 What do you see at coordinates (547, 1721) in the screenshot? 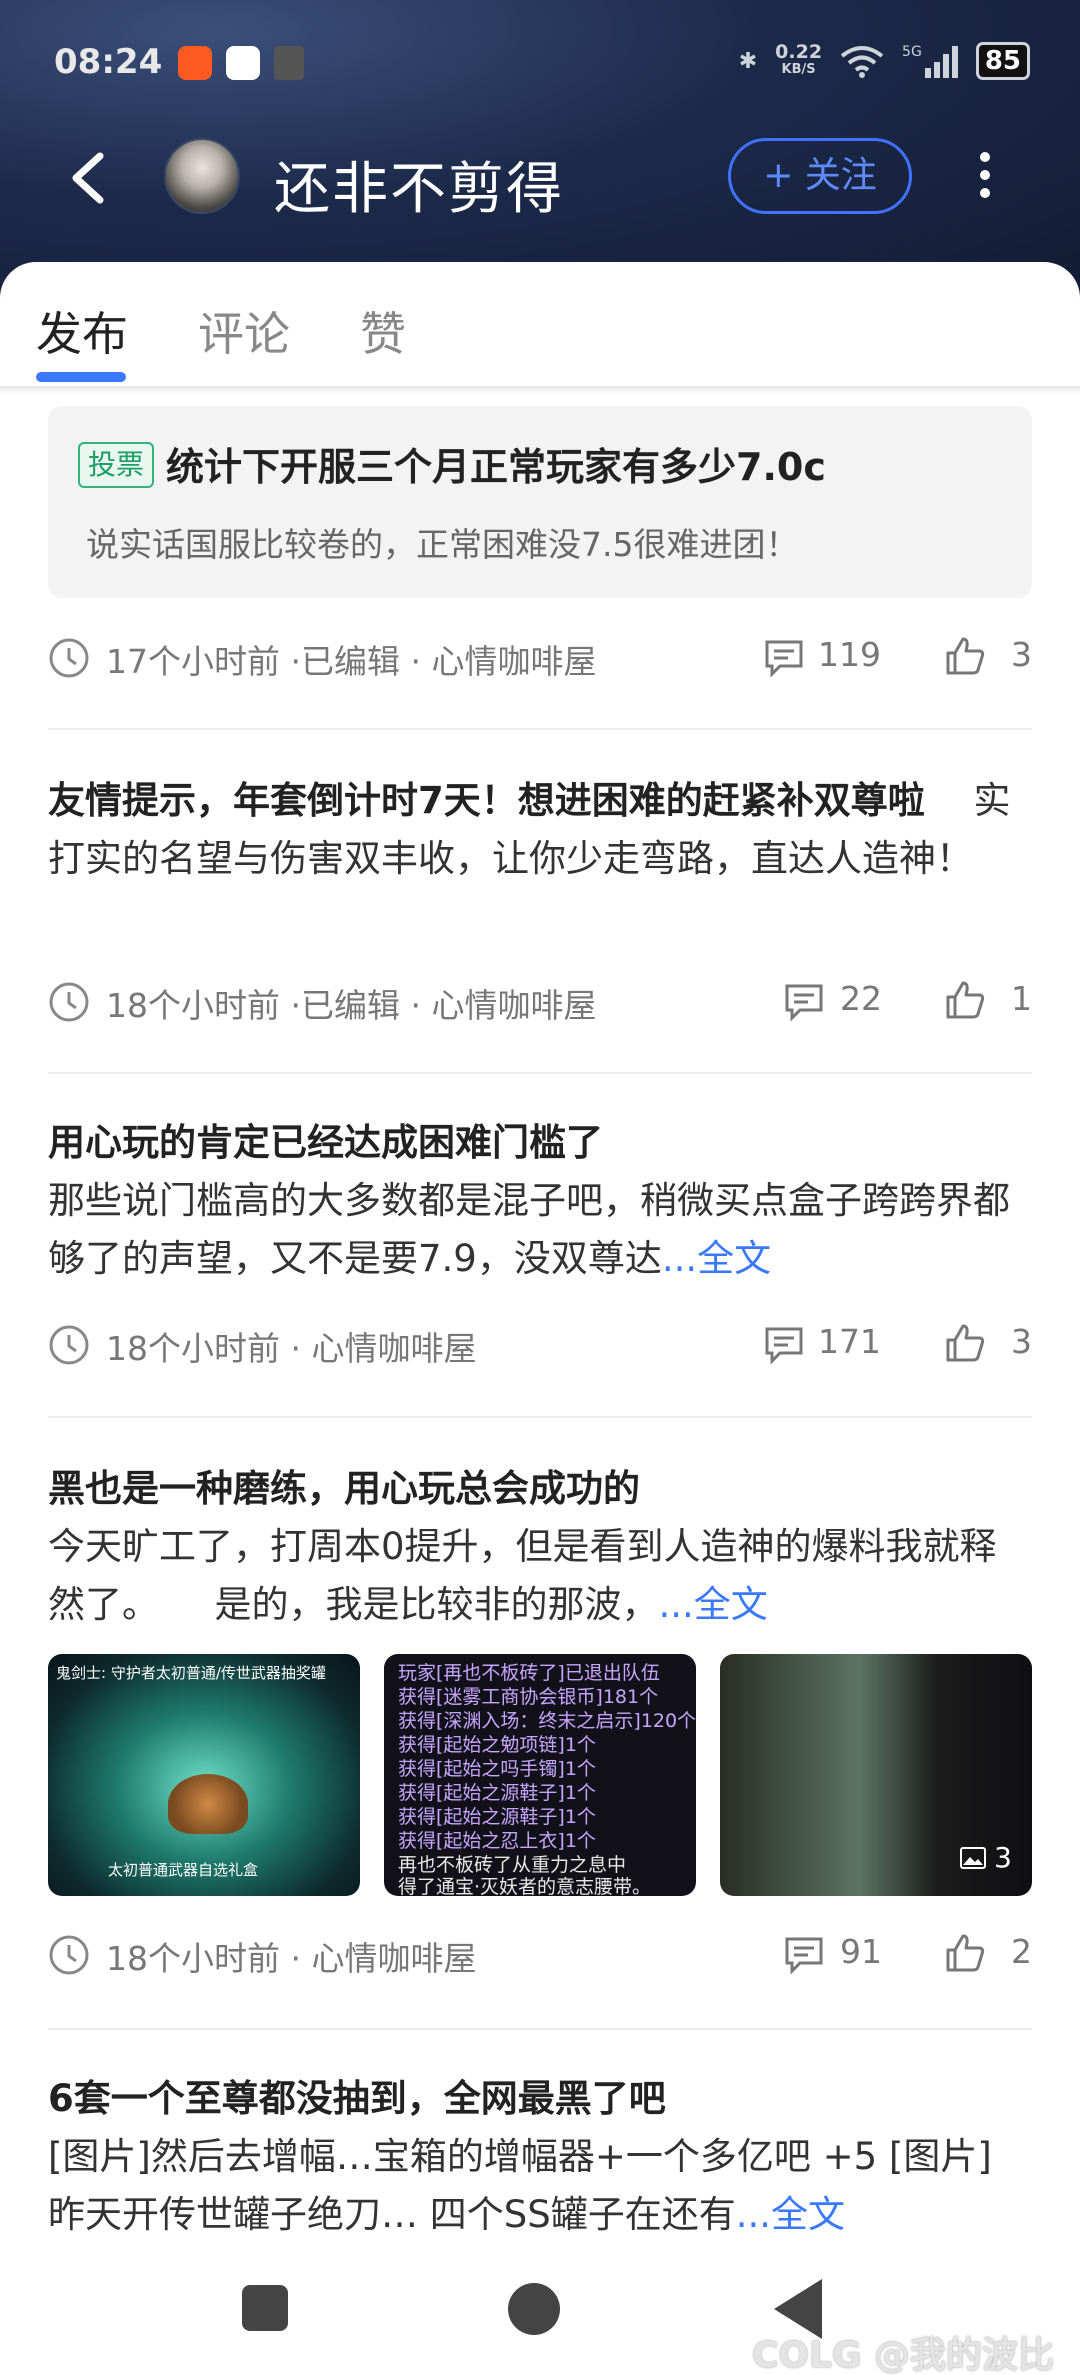
I see `image-log-line: 获得[深渊入场：终末之启示]120个` at bounding box center [547, 1721].